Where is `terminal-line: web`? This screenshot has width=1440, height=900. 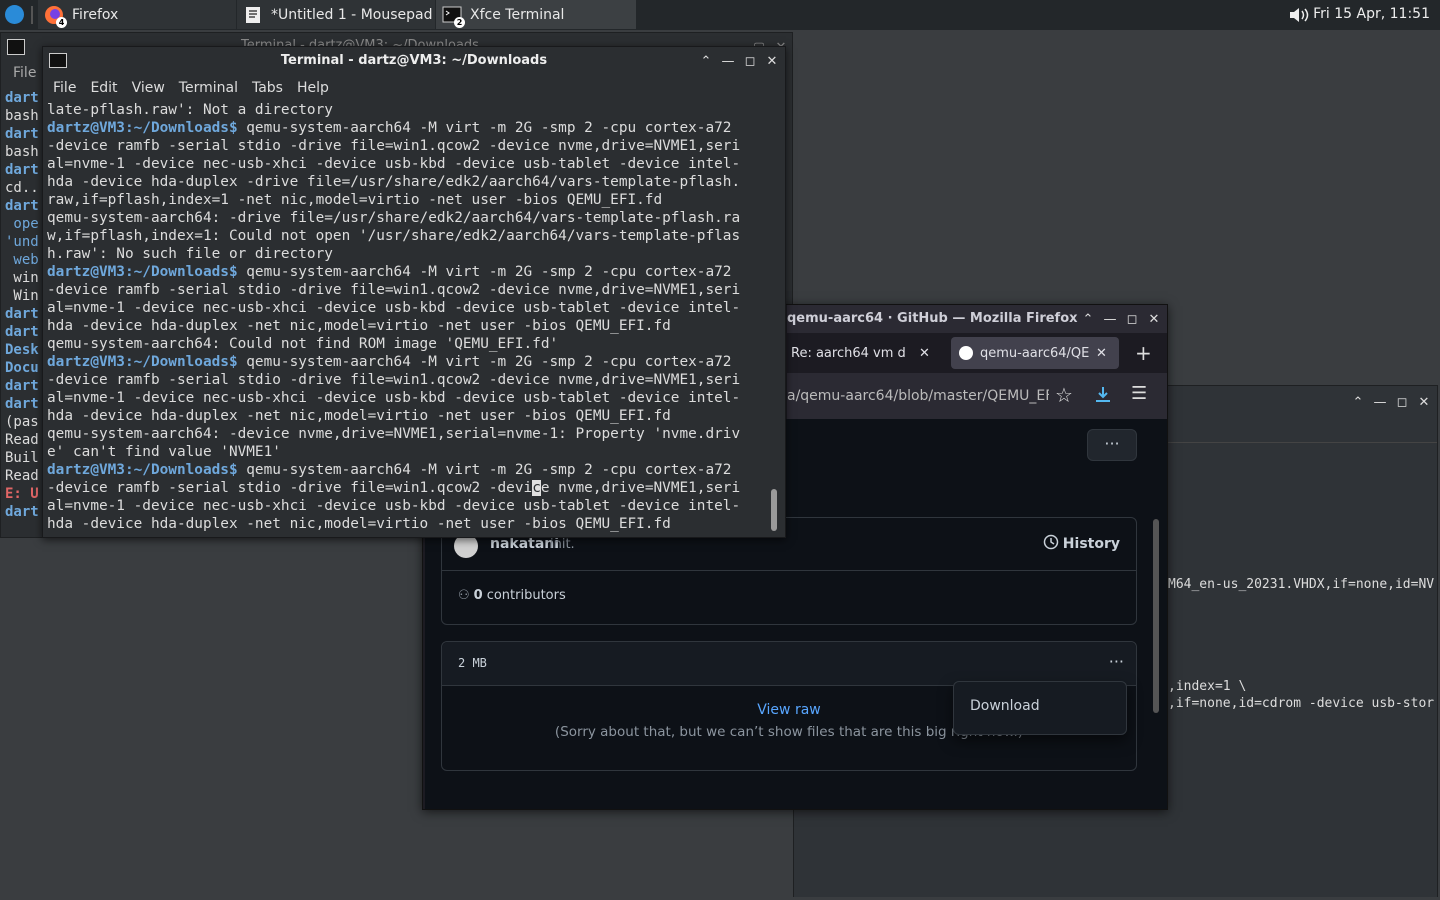
terminal-line: web is located at coordinates (22, 260).